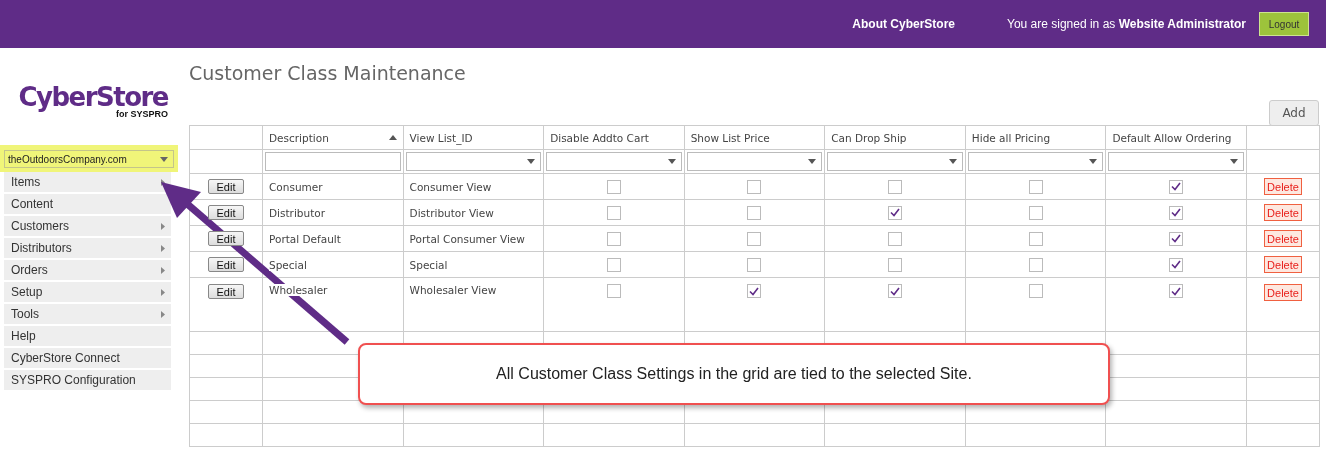 The image size is (1326, 457). I want to click on column-header: Description, so click(333, 137).